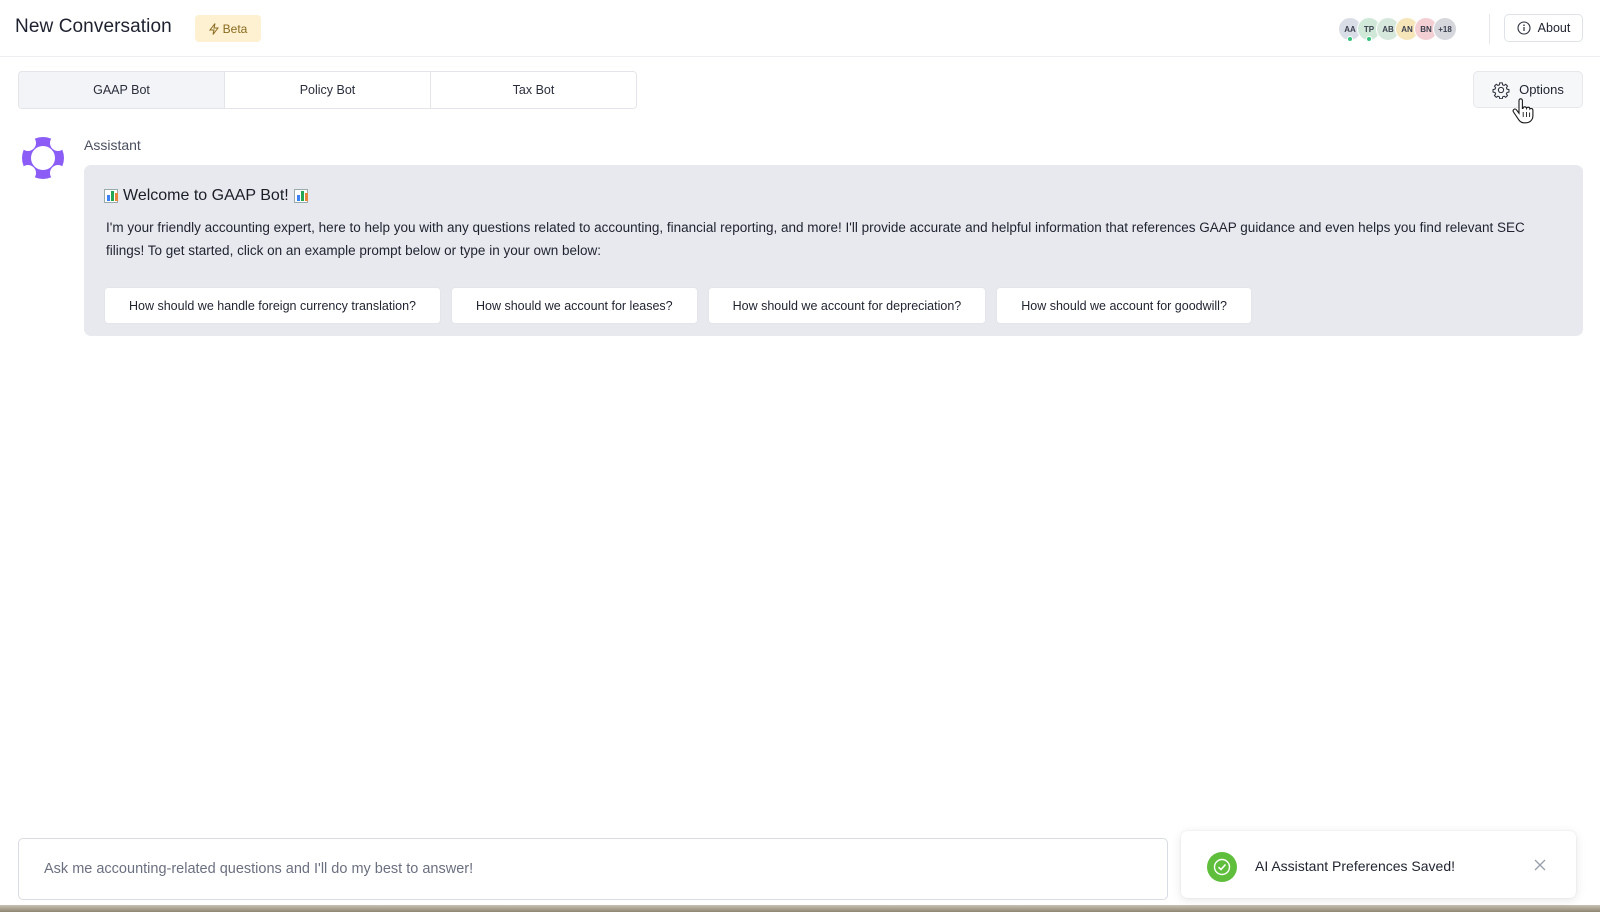  I want to click on chat-input-container, so click(593, 869).